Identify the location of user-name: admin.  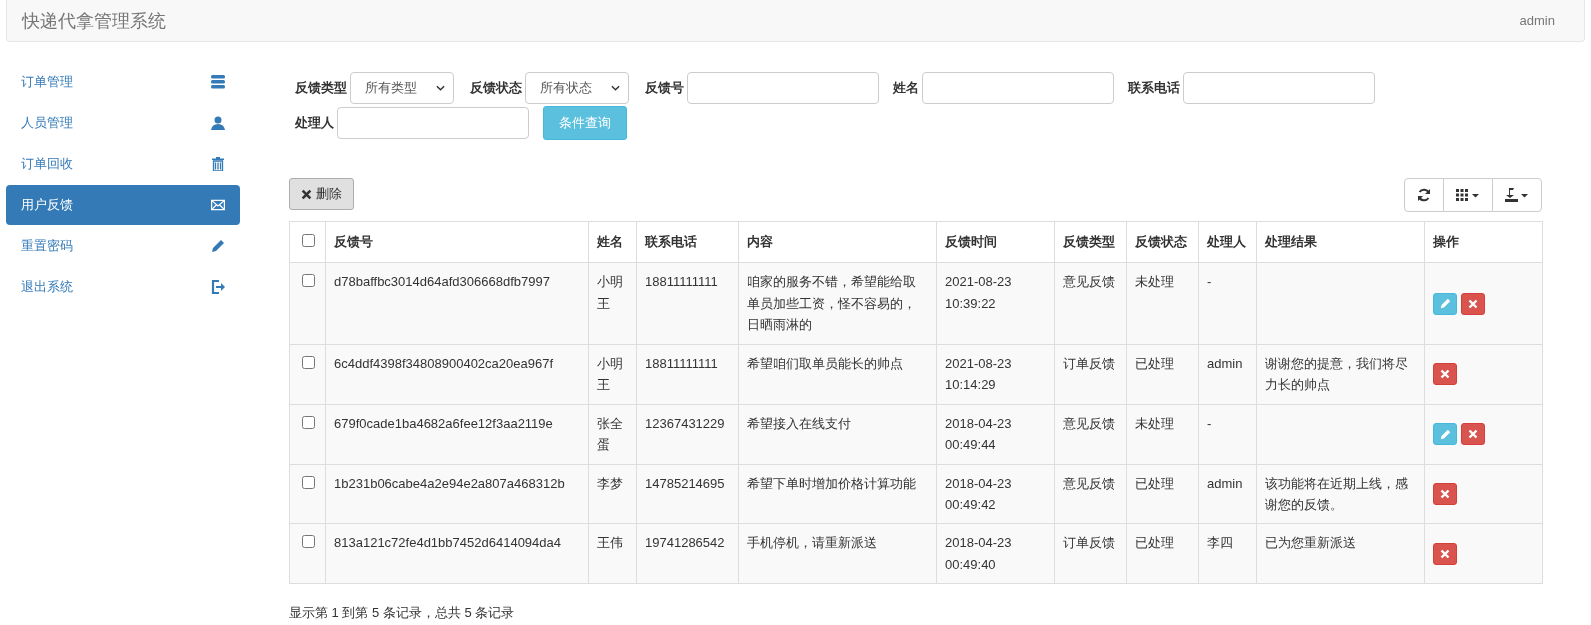
(1537, 20).